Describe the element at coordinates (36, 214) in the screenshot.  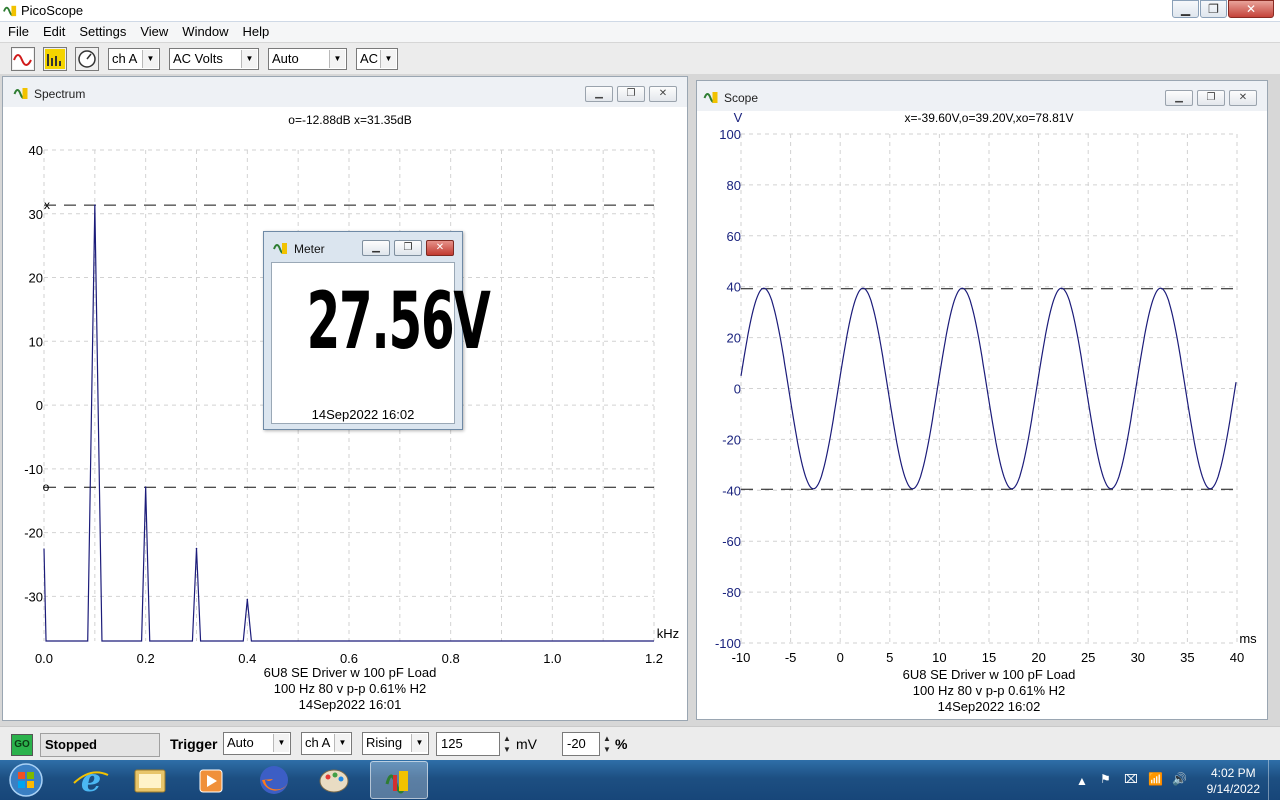
I see `y-tick-label: 30` at that location.